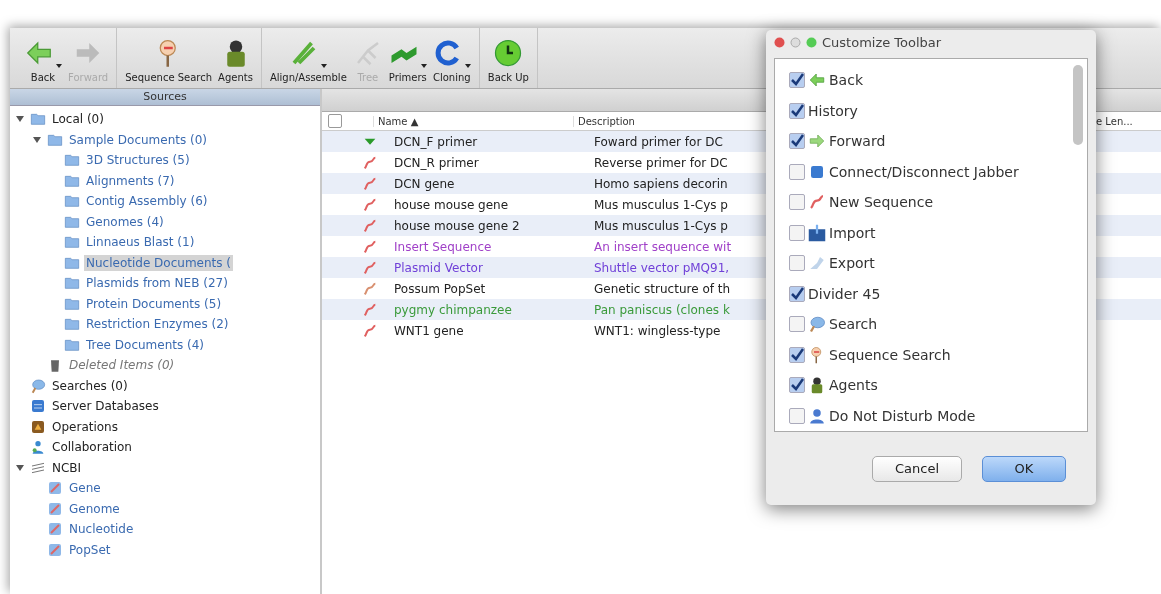 The height and width of the screenshot is (594, 1161). What do you see at coordinates (662, 246) in the screenshot?
I see `table-cell-text: An insert sequence wit` at bounding box center [662, 246].